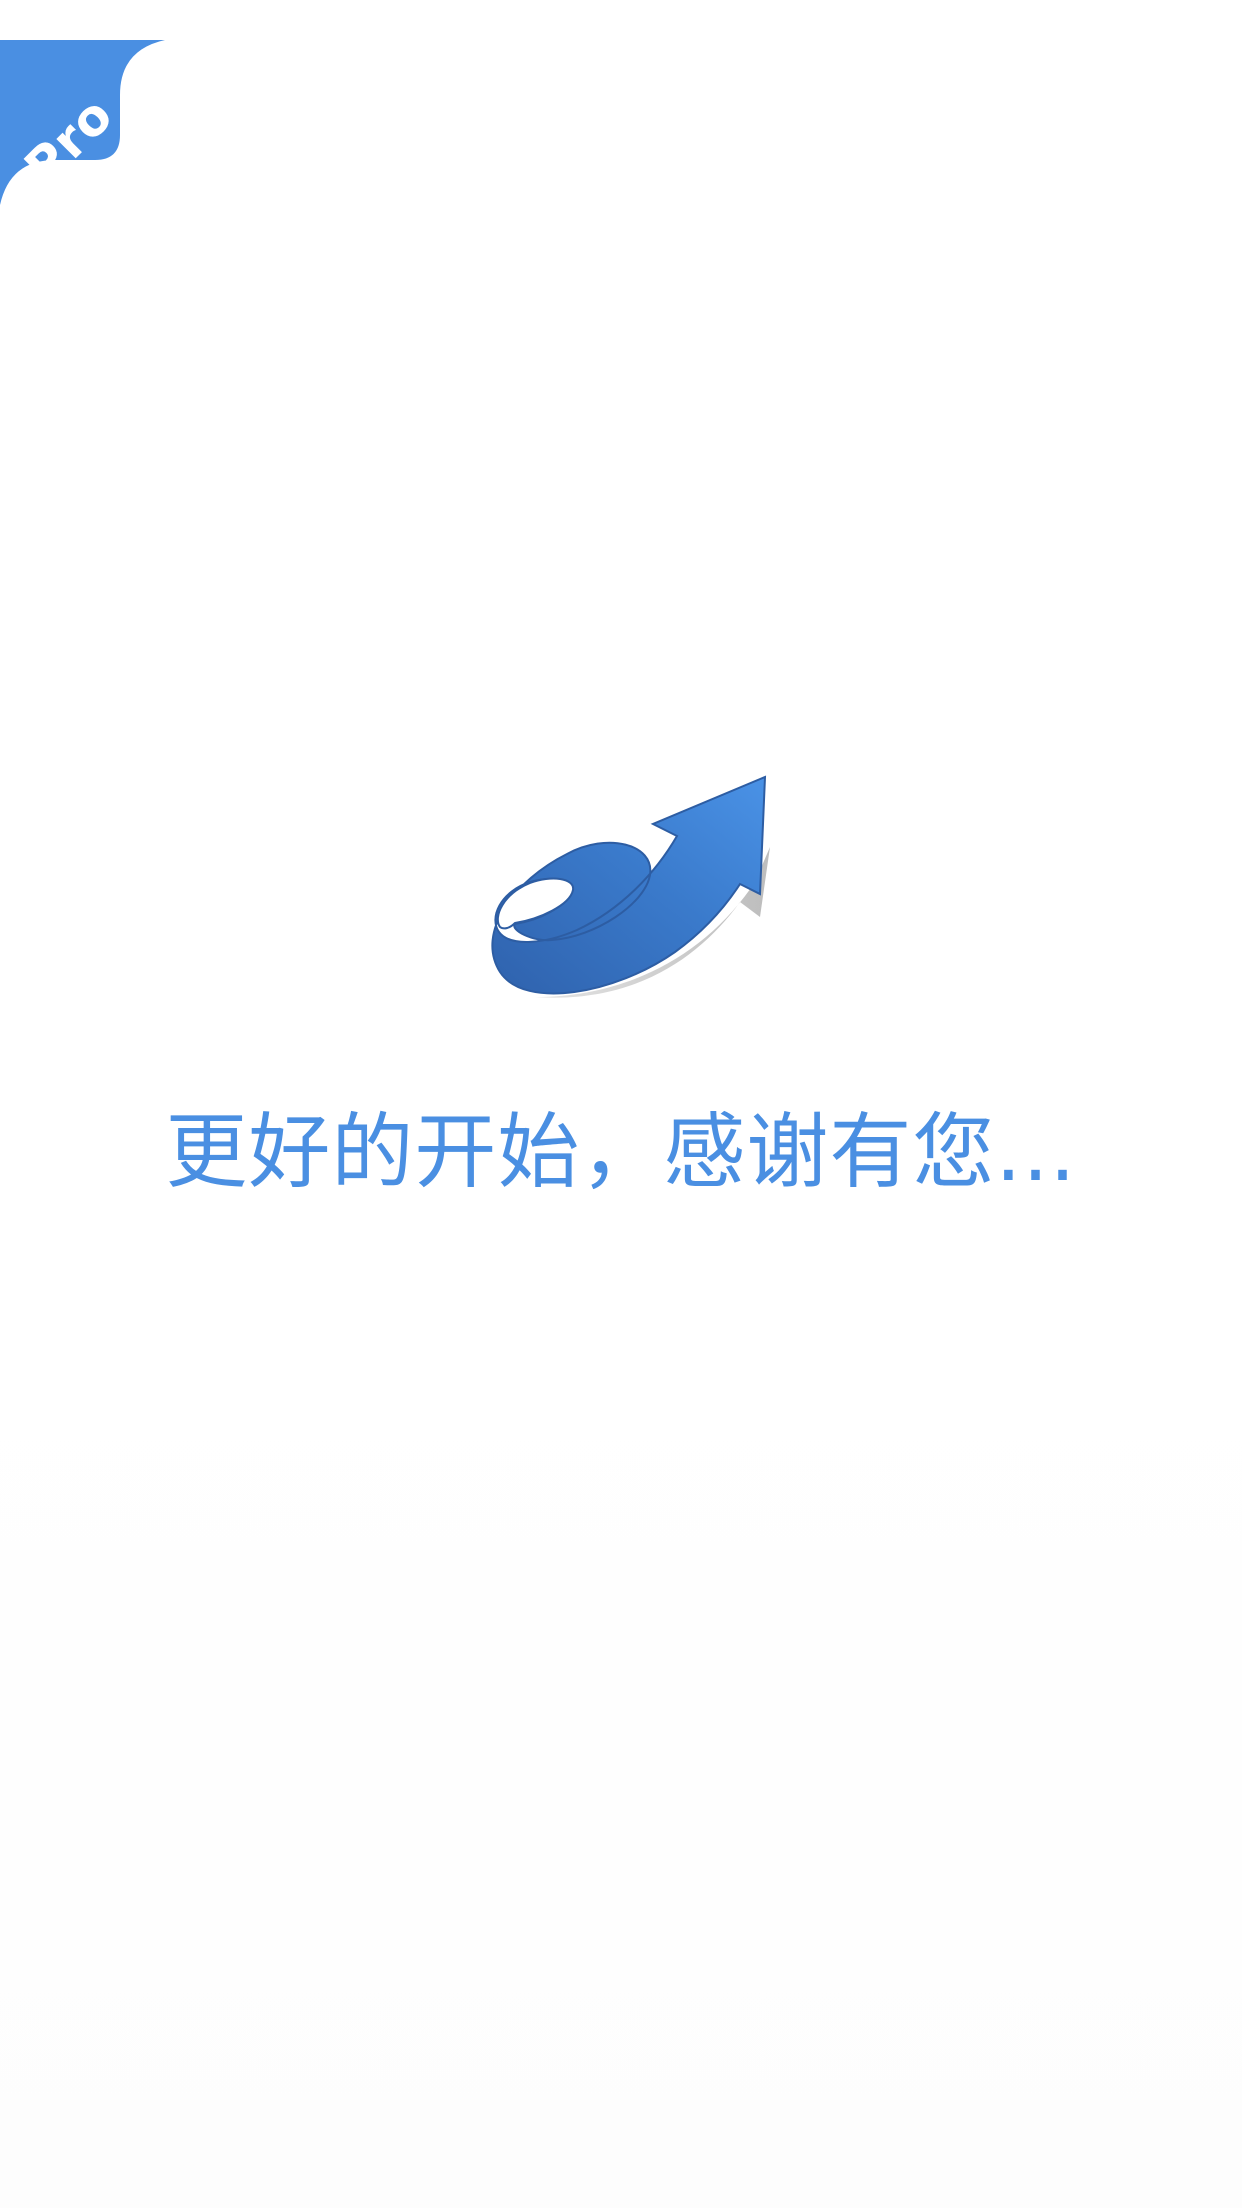 The image size is (1242, 2208). I want to click on app-logo, so click(620, 892).